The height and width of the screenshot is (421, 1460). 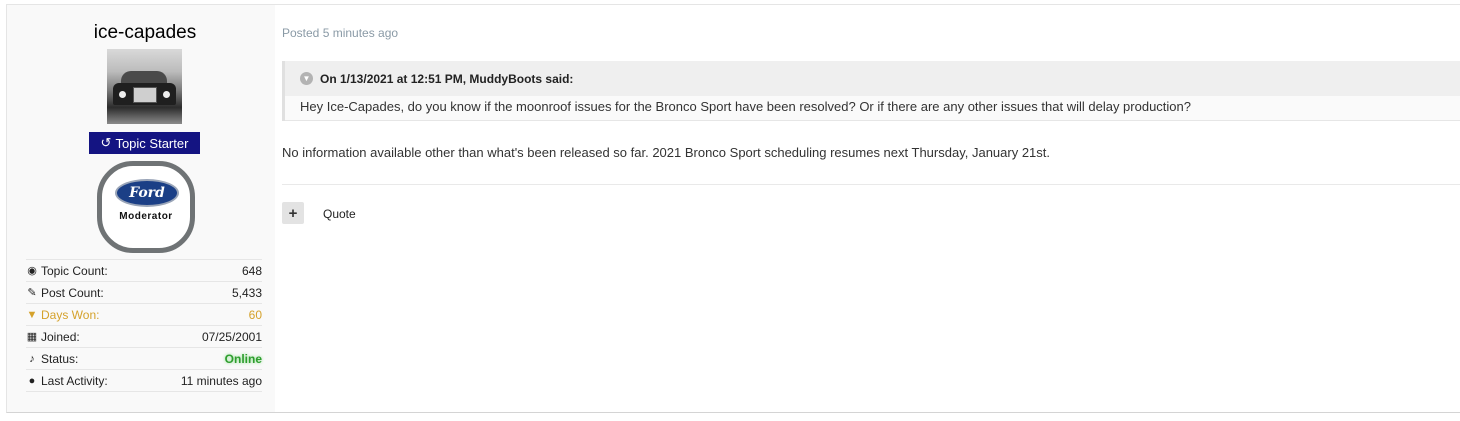 I want to click on topic-starter-badge: ↺ Topic Starter, so click(x=144, y=143).